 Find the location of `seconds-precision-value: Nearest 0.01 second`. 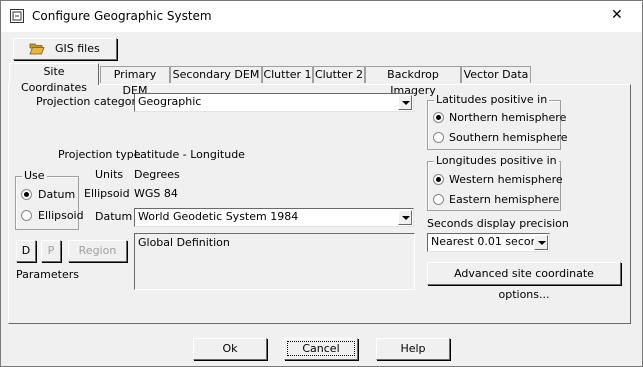

seconds-precision-value: Nearest 0.01 second is located at coordinates (488, 241).